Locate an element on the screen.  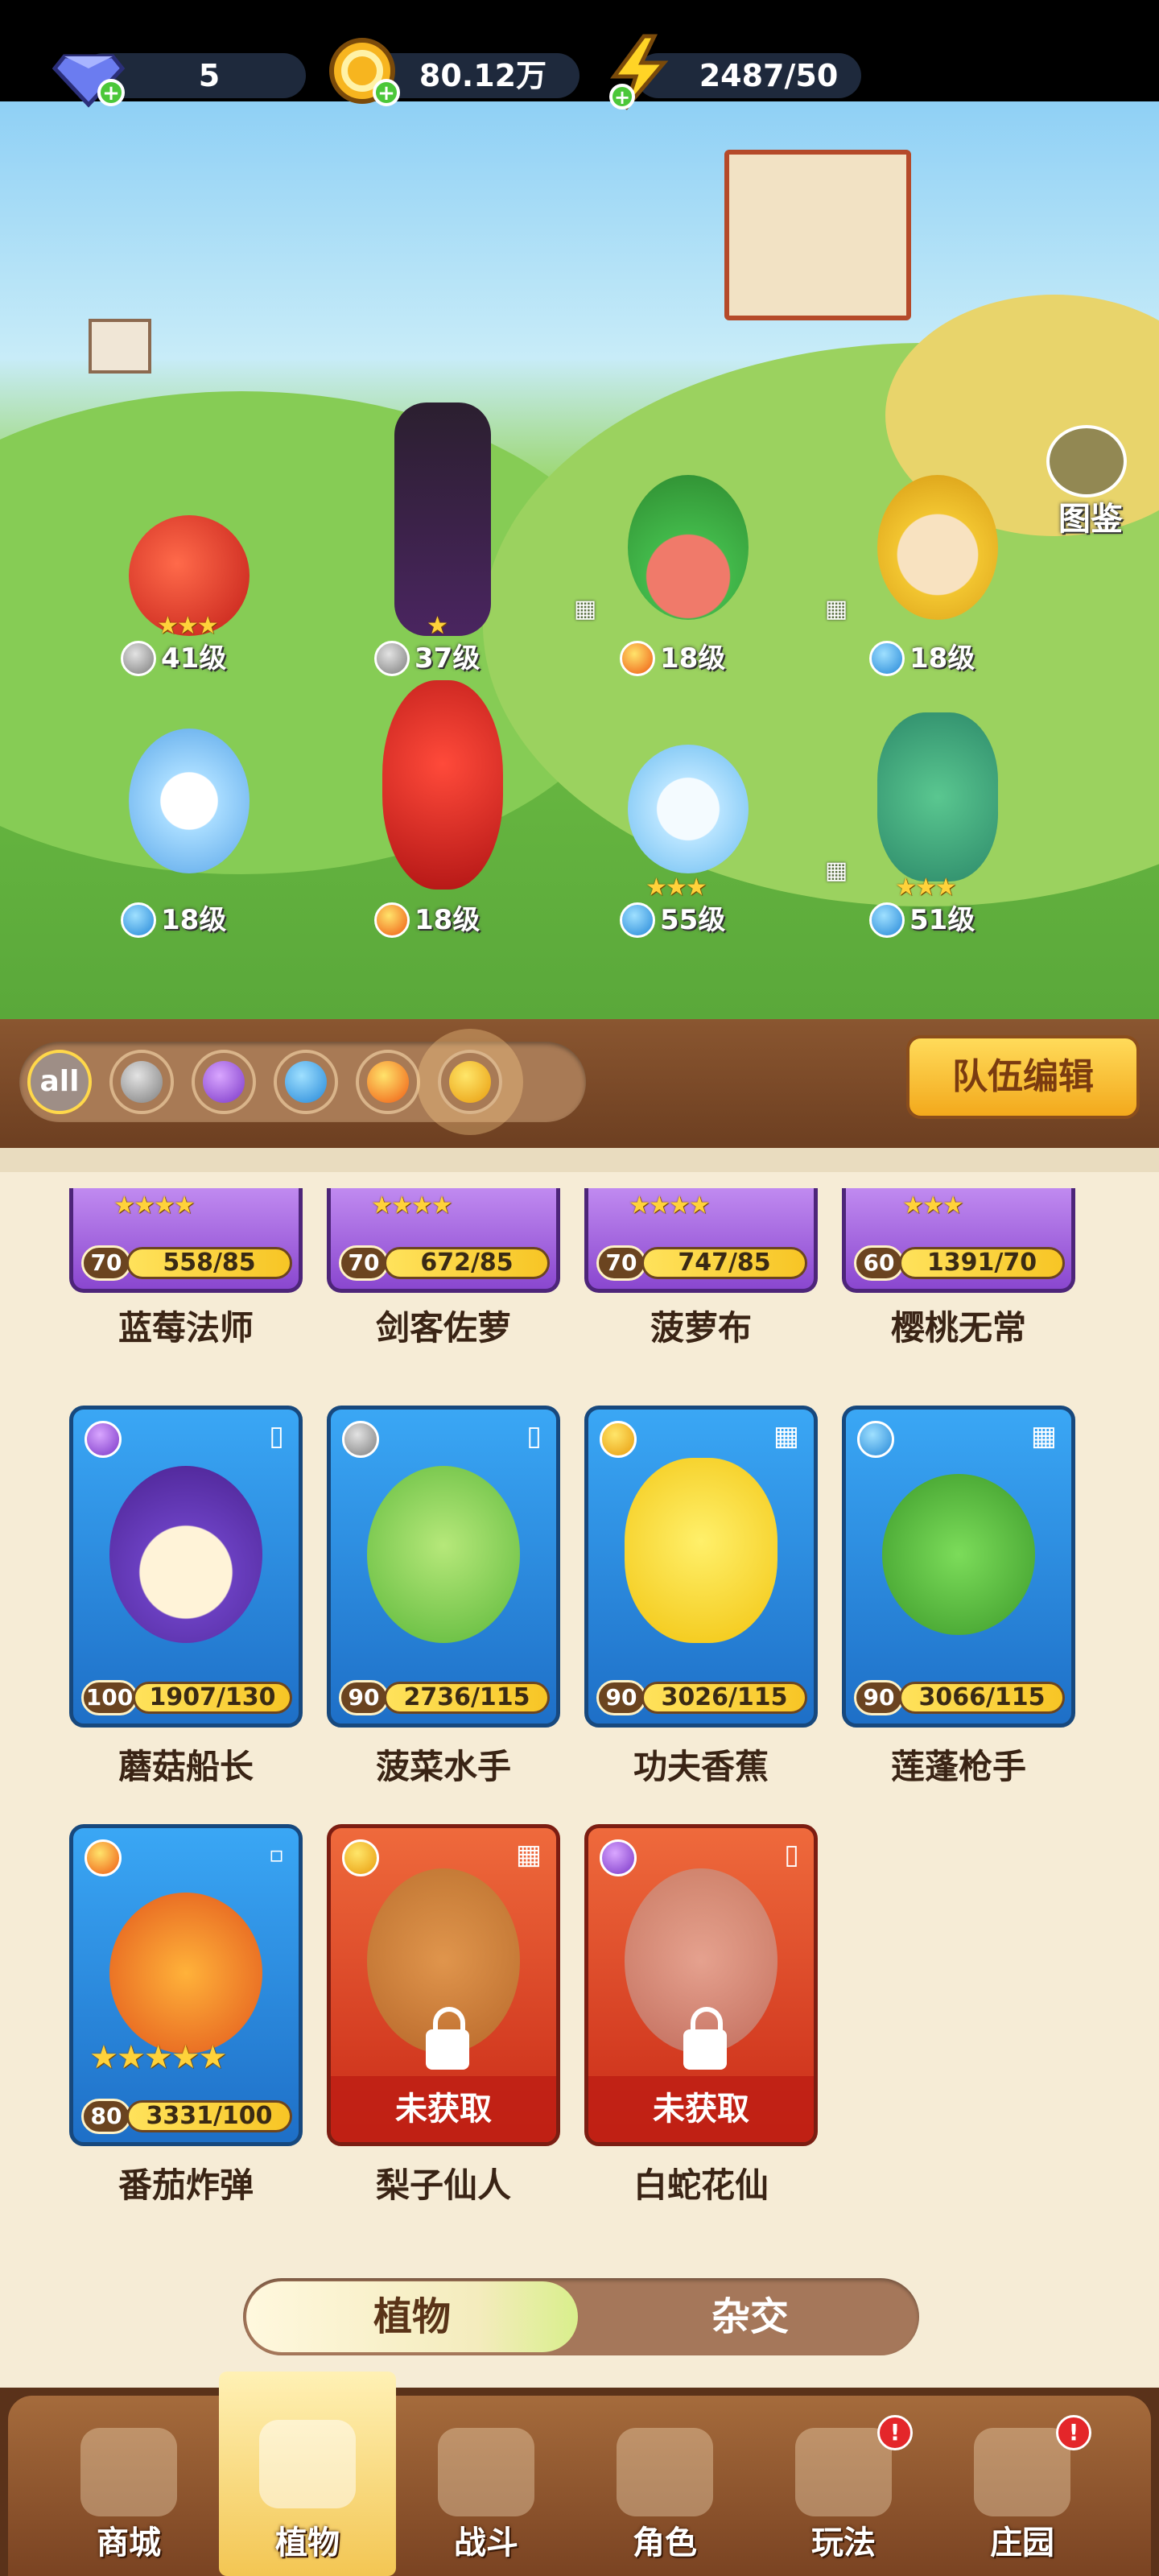
plant-card: ▯ 90 2736/115 is located at coordinates (443, 1567).